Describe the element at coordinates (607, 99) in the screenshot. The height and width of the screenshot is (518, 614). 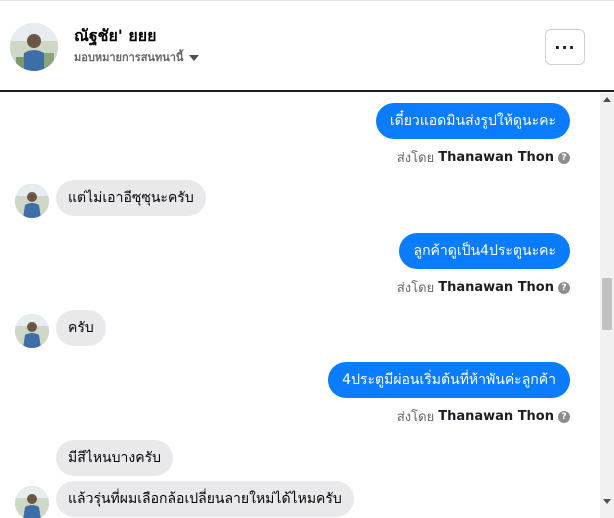
I see `scroll-up-arrow-icon` at that location.